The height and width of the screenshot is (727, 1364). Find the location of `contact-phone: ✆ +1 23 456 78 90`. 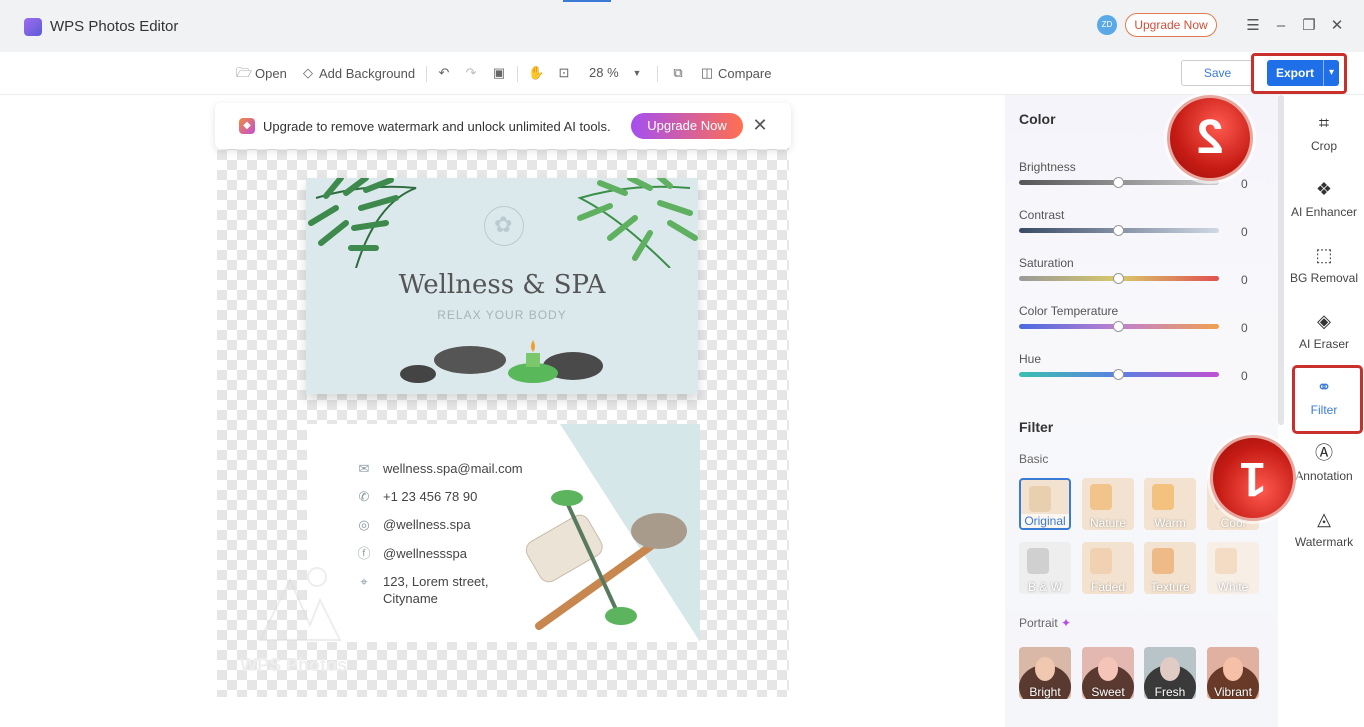

contact-phone: ✆ +1 23 456 78 90 is located at coordinates (416, 497).